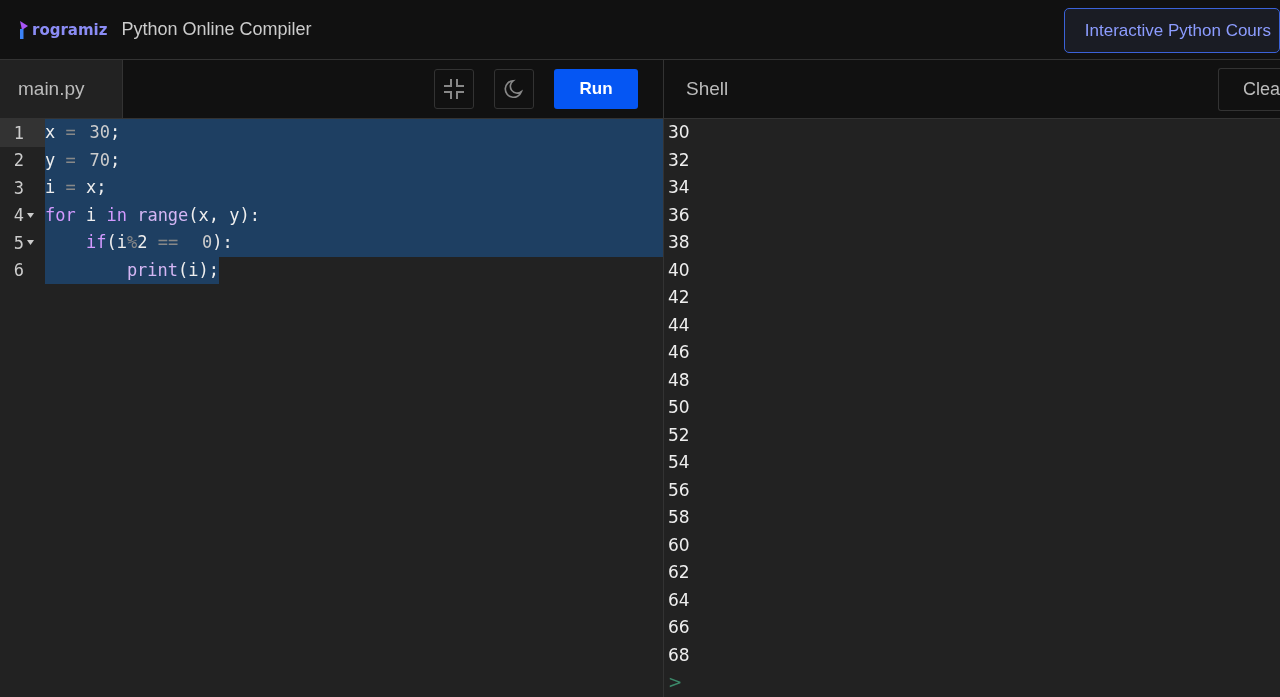 This screenshot has height=697, width=1280. I want to click on course-button: Interactive Python Cours, so click(1171, 30).